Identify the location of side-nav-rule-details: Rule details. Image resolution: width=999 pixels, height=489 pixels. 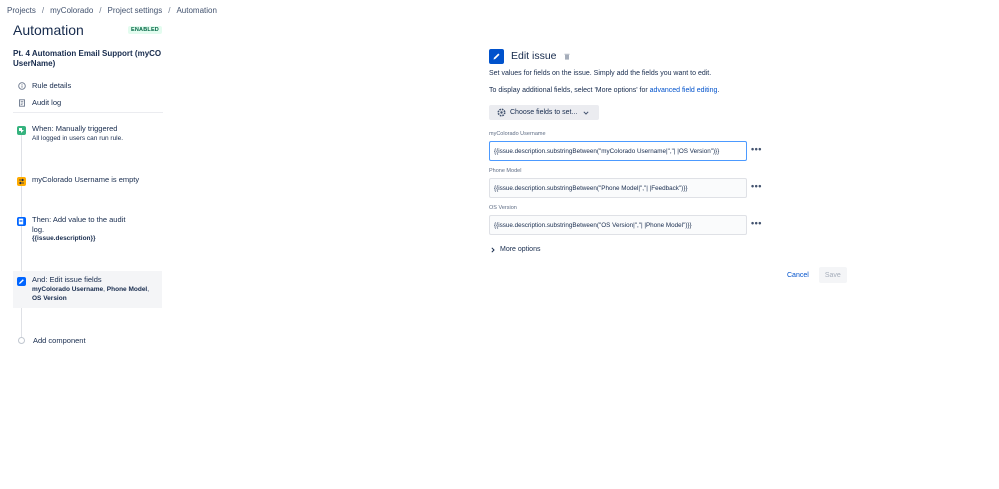
(44, 85).